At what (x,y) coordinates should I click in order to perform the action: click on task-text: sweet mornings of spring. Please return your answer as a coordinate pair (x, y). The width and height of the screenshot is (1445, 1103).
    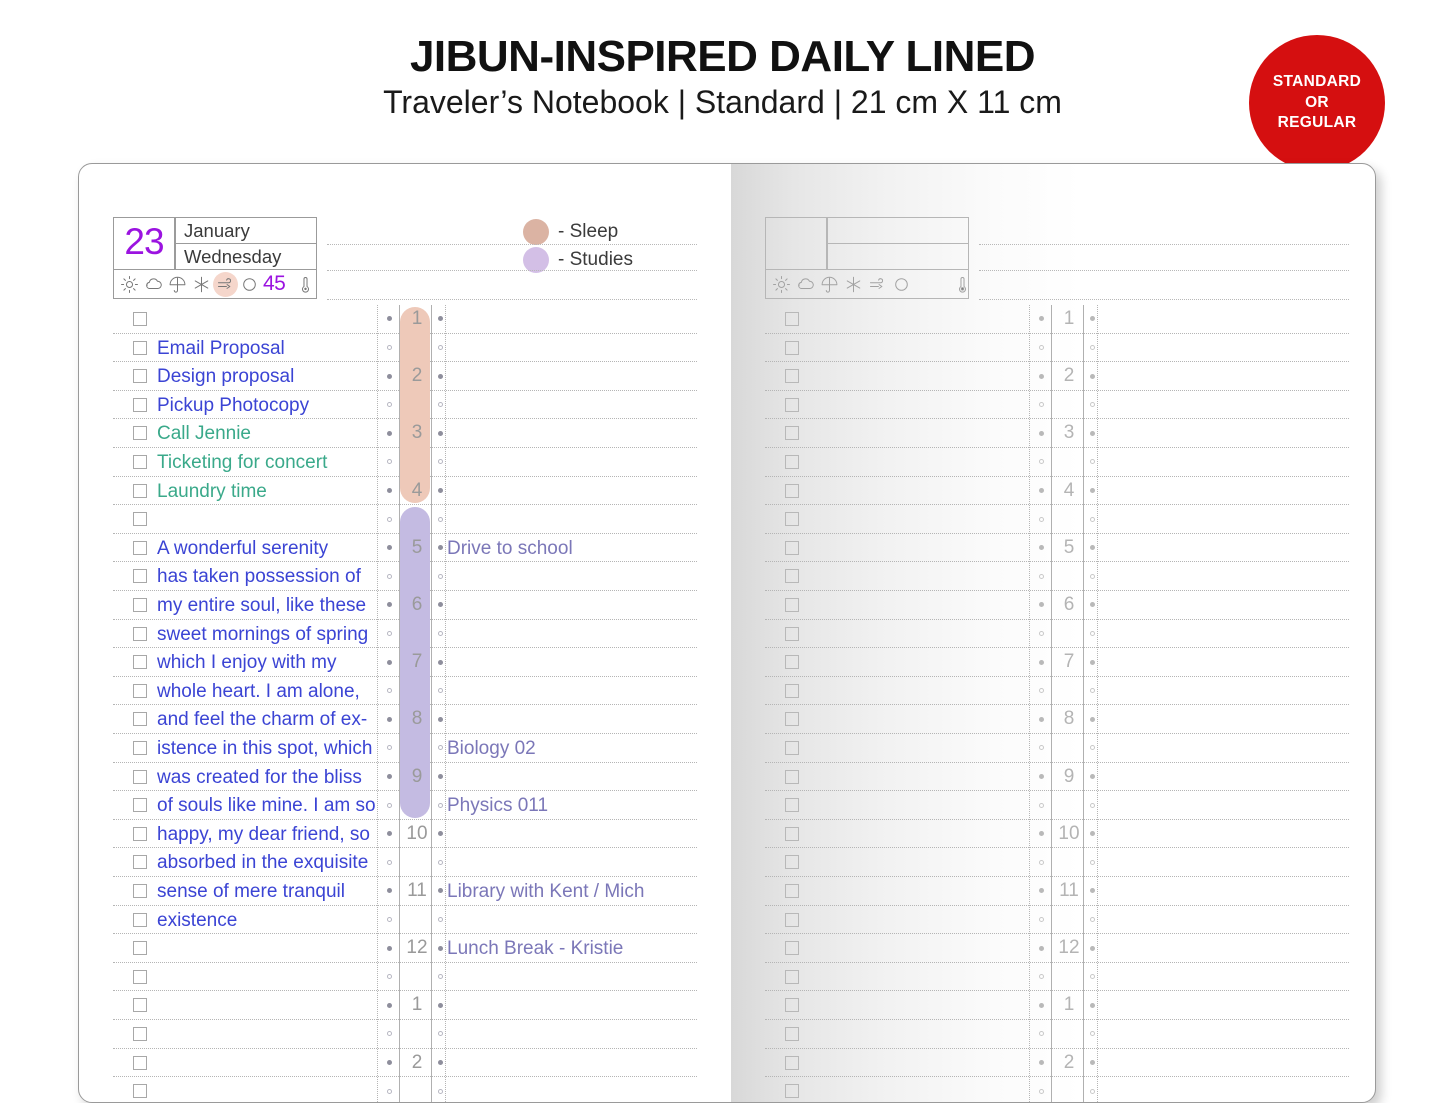
    Looking at the image, I should click on (262, 634).